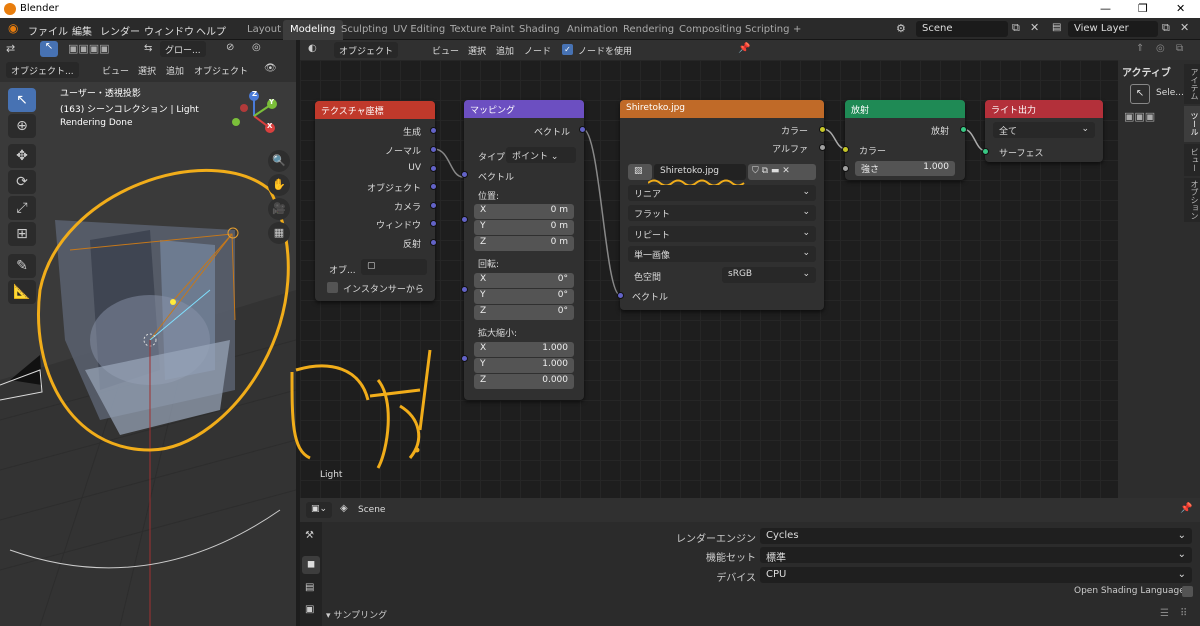 The image size is (1200, 626). I want to click on scene-selector: Scene, so click(962, 29).